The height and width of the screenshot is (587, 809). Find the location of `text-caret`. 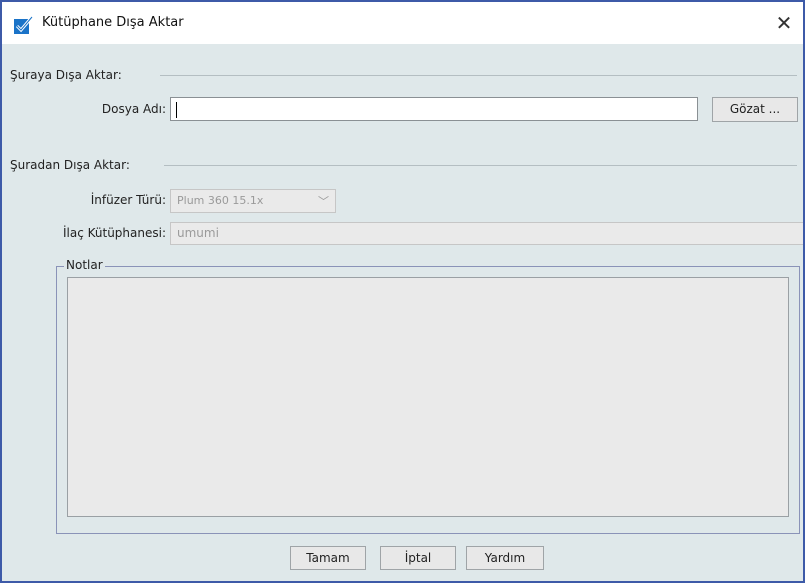

text-caret is located at coordinates (176, 110).